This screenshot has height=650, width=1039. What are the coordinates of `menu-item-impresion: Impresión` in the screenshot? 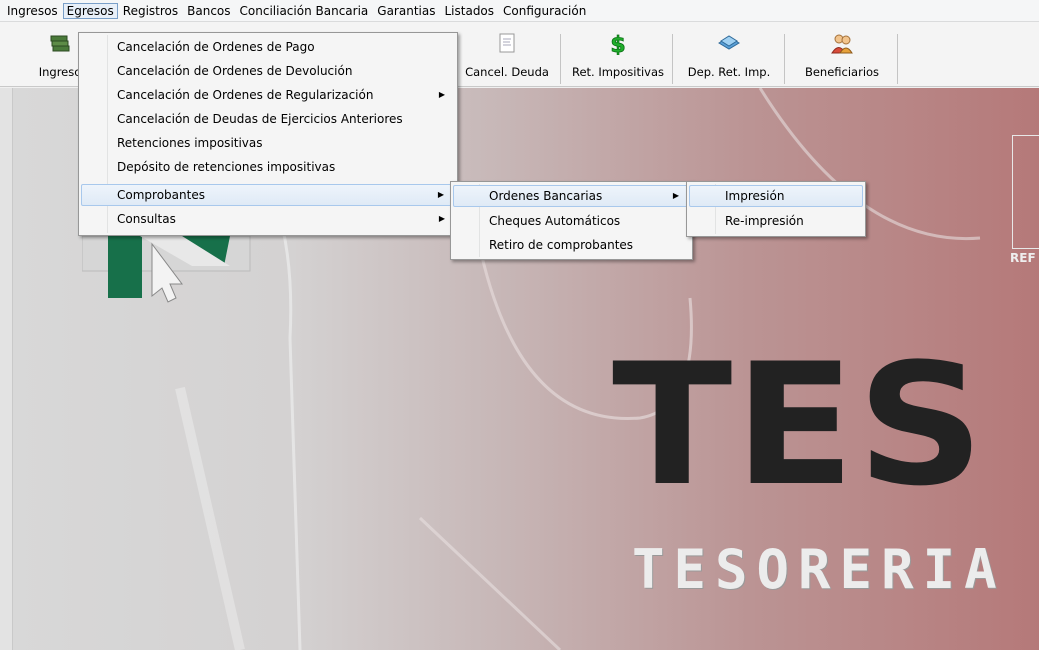 It's located at (776, 196).